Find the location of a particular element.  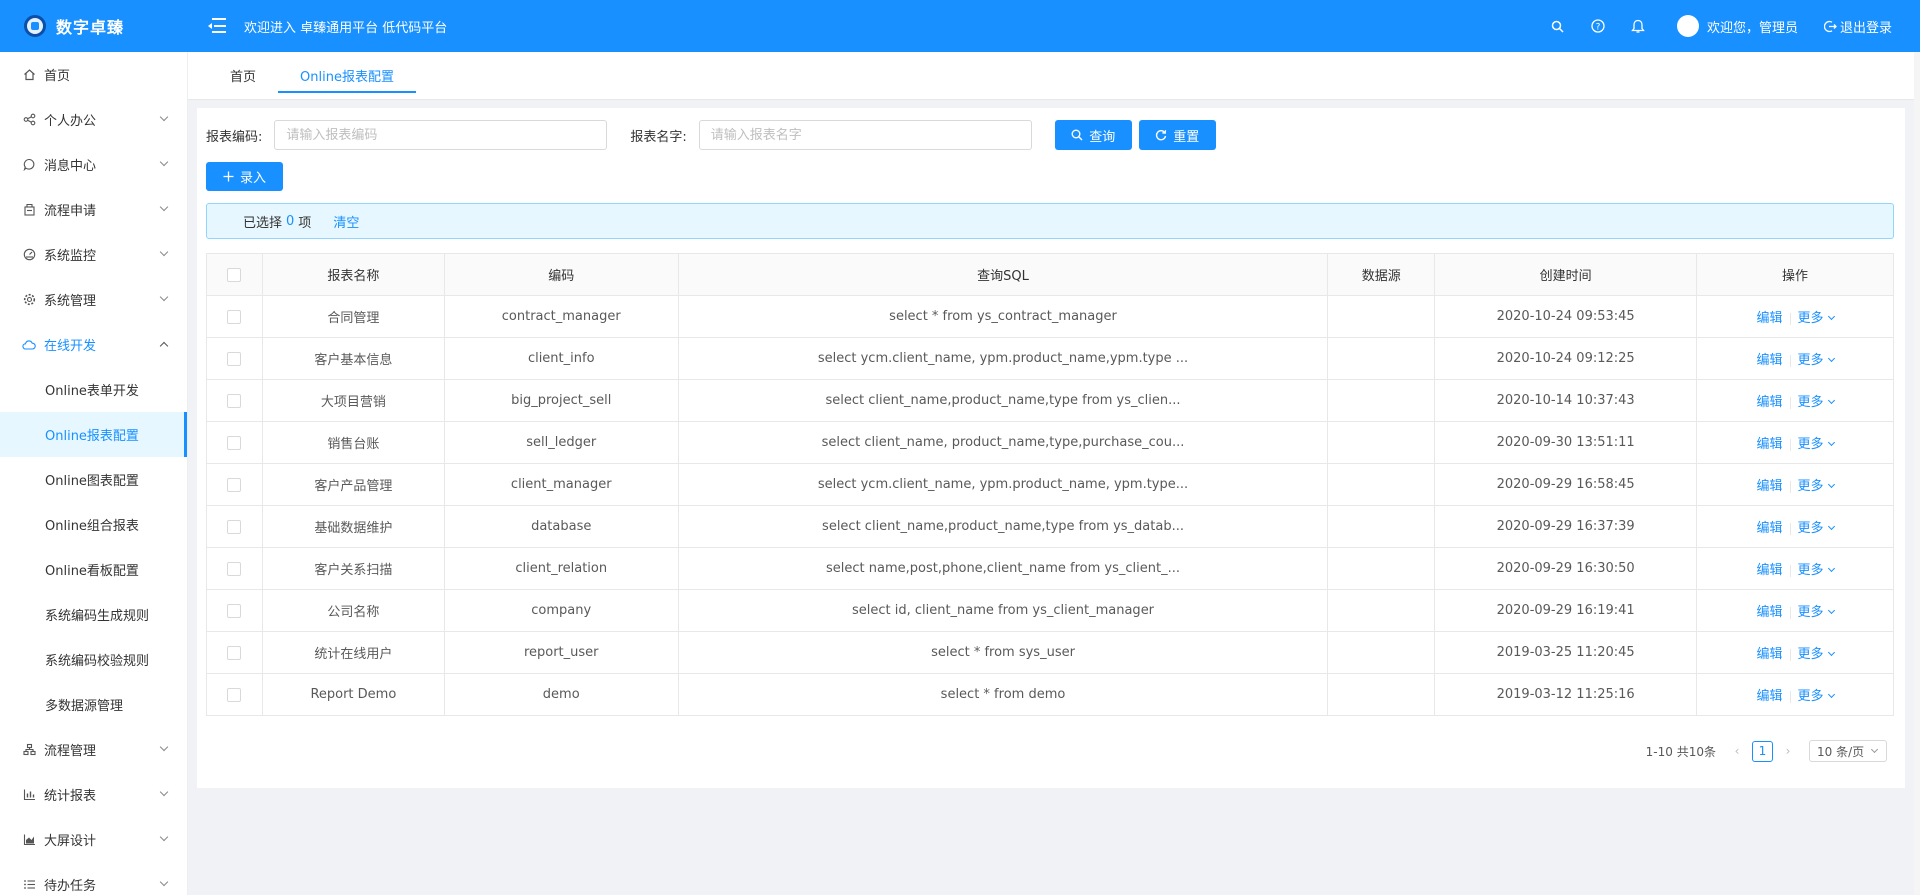

column-header: 报表名称 is located at coordinates (353, 274).